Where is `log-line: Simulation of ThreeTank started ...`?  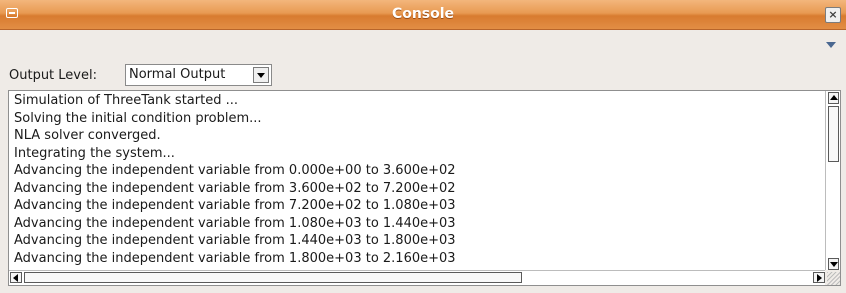 log-line: Simulation of ThreeTank started ... is located at coordinates (126, 100).